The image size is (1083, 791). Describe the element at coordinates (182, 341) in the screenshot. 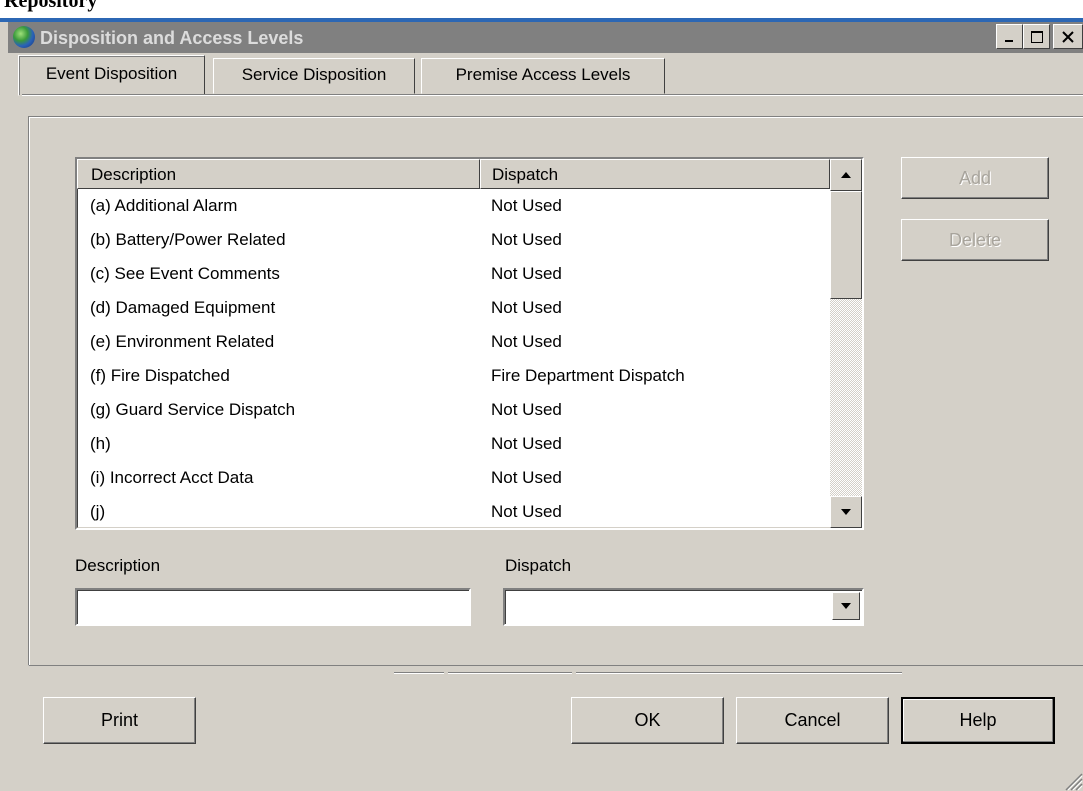

I see `row-description: (e) Environment Related` at that location.